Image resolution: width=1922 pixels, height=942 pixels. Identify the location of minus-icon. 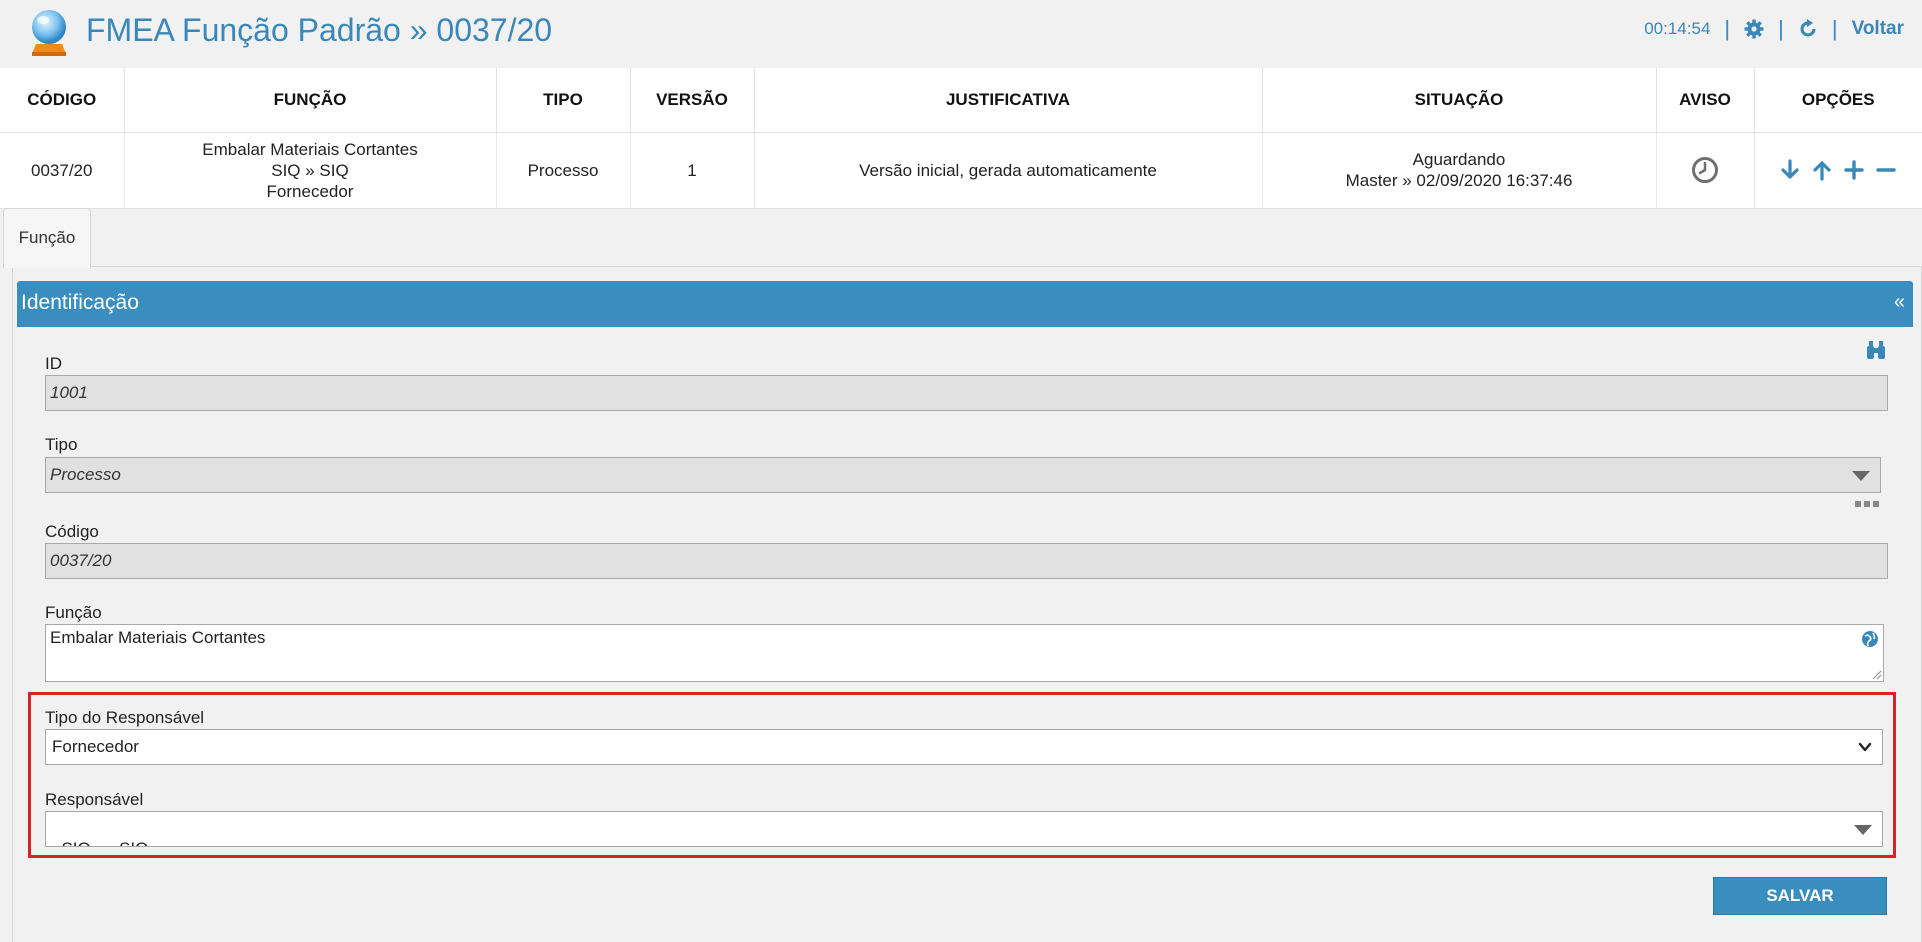
(1886, 170).